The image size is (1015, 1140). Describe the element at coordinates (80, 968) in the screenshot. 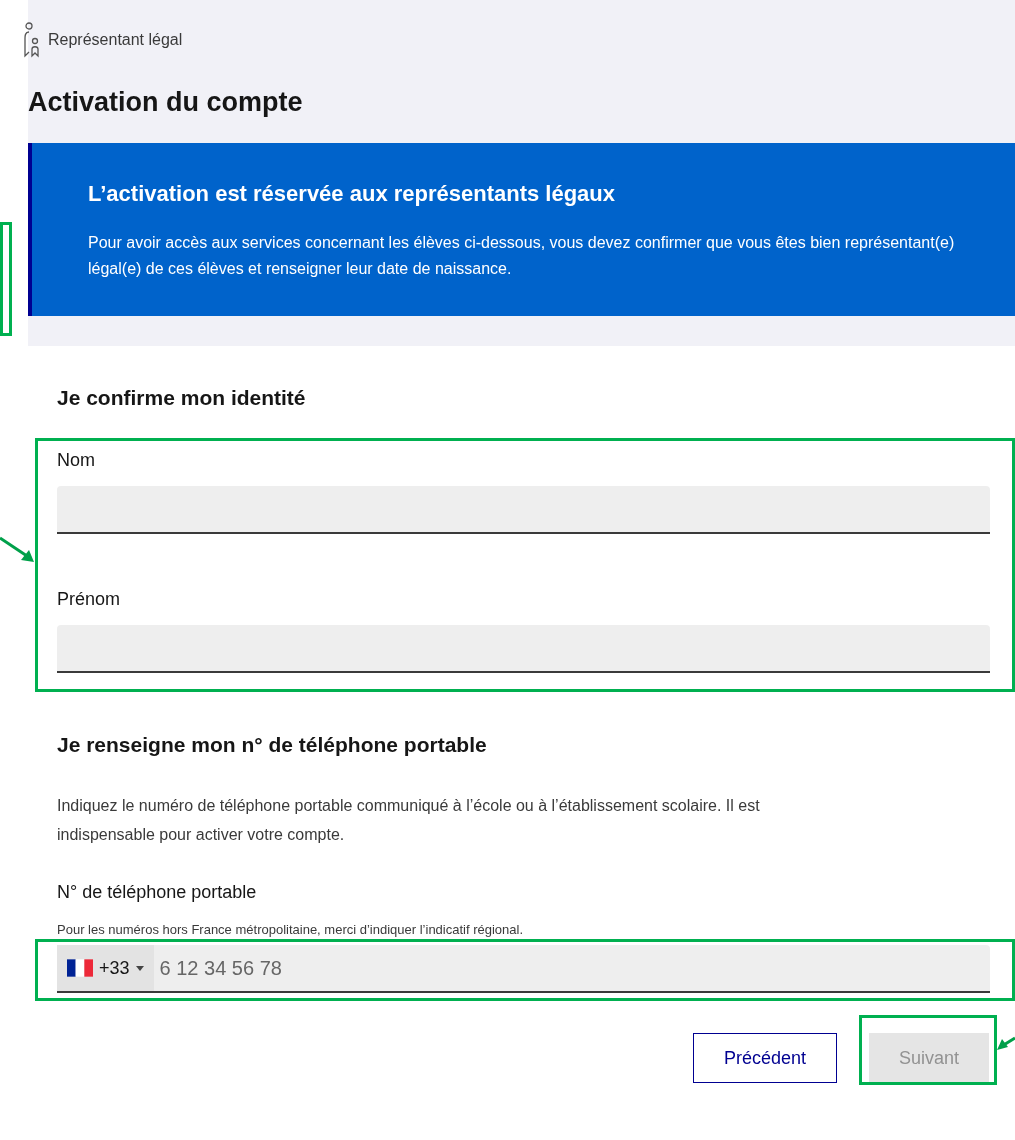

I see `flag-icon` at that location.